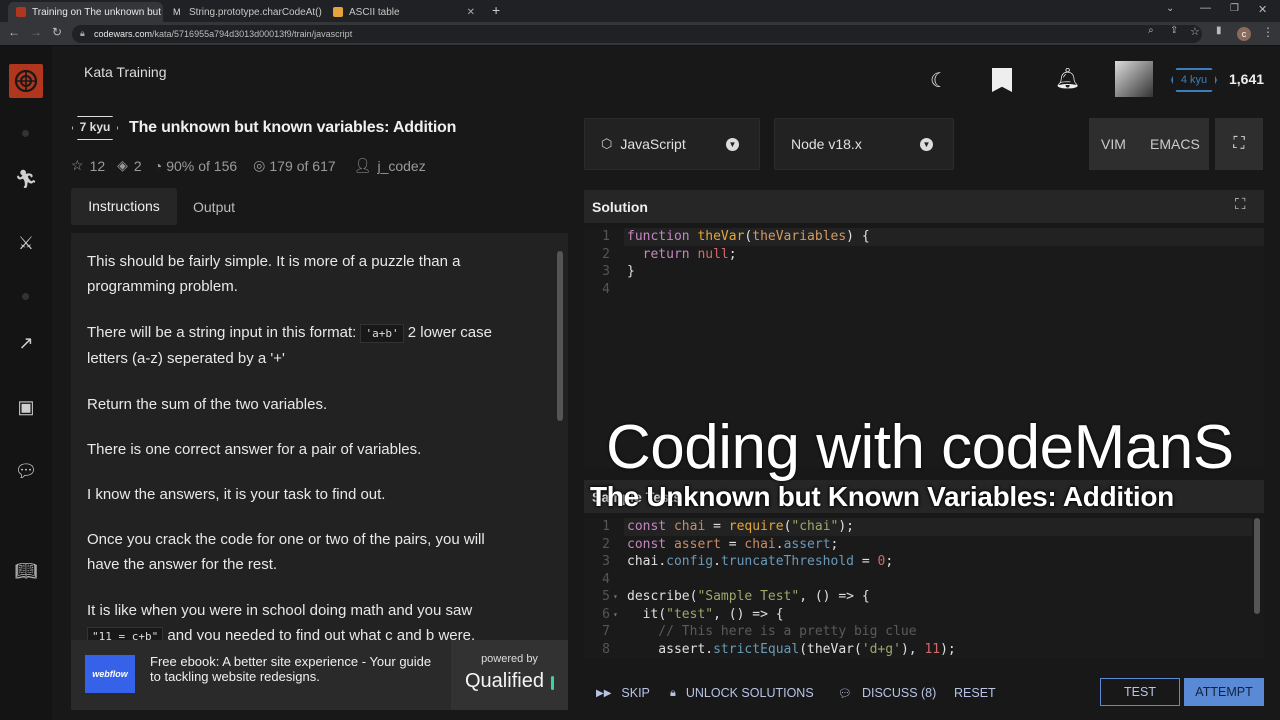 The image size is (1280, 720). I want to click on attempt-button: ATTEMPT, so click(1224, 692).